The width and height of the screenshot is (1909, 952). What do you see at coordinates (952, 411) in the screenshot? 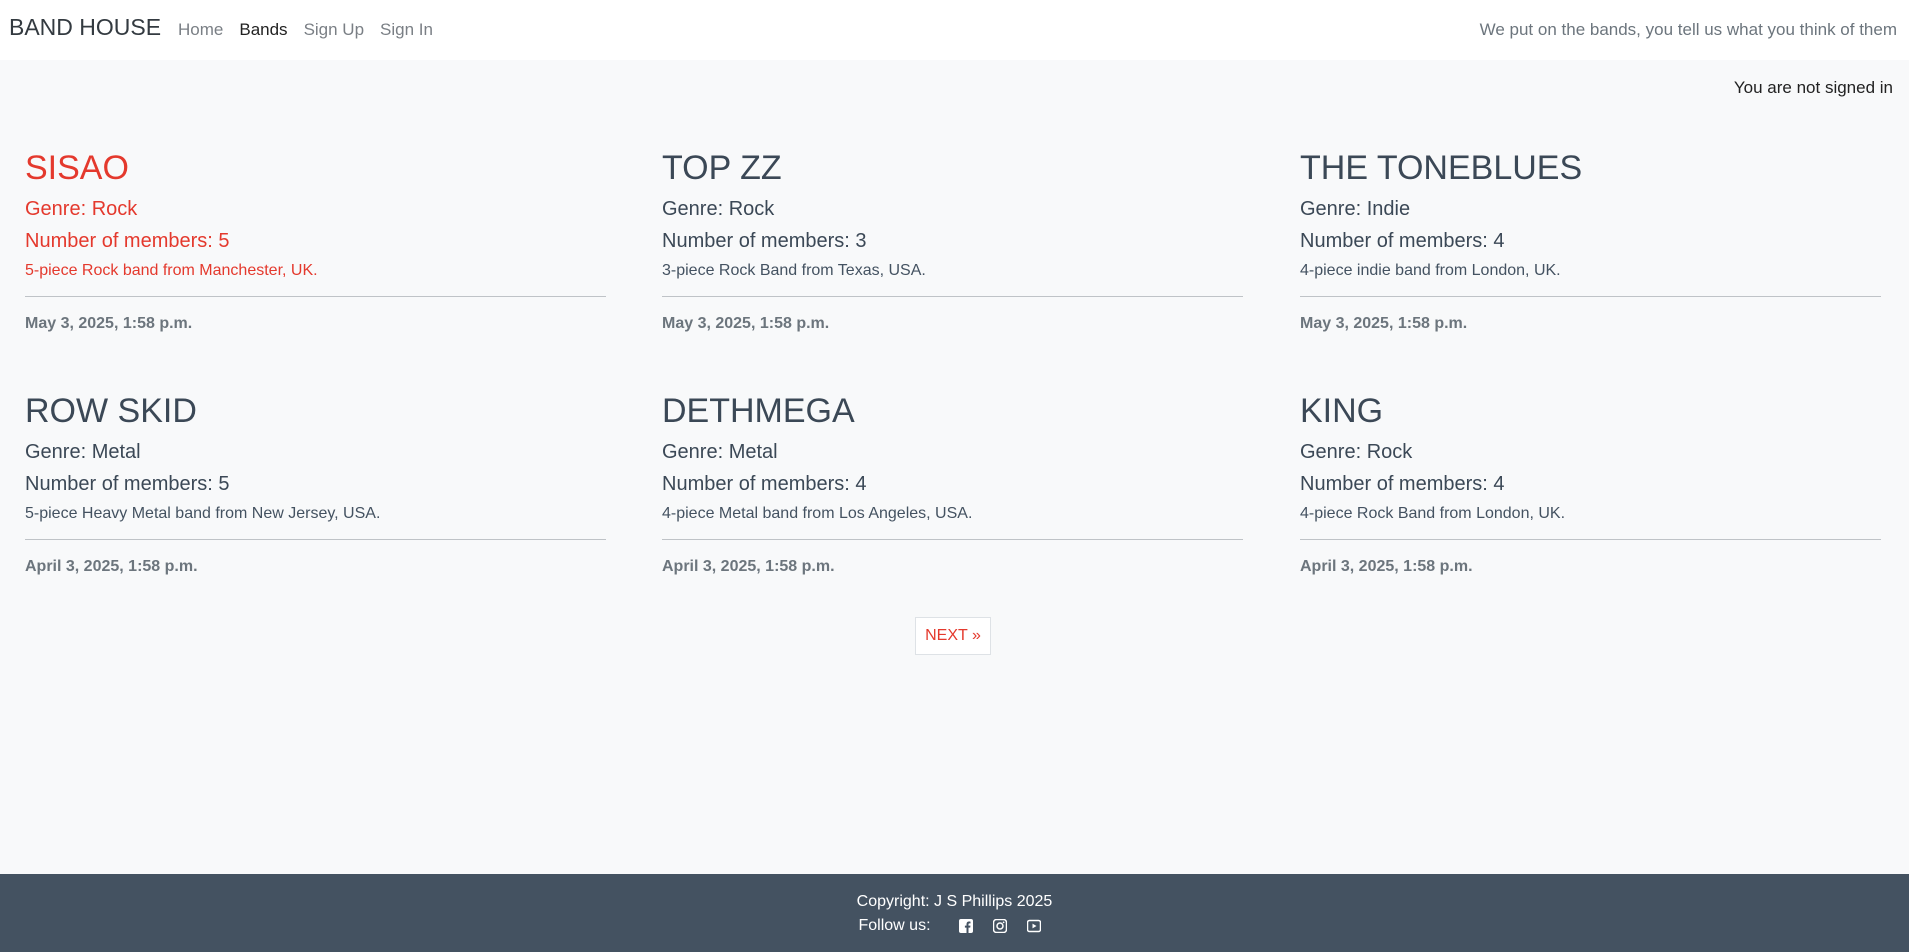
I see `band-name: DETHMEGA` at bounding box center [952, 411].